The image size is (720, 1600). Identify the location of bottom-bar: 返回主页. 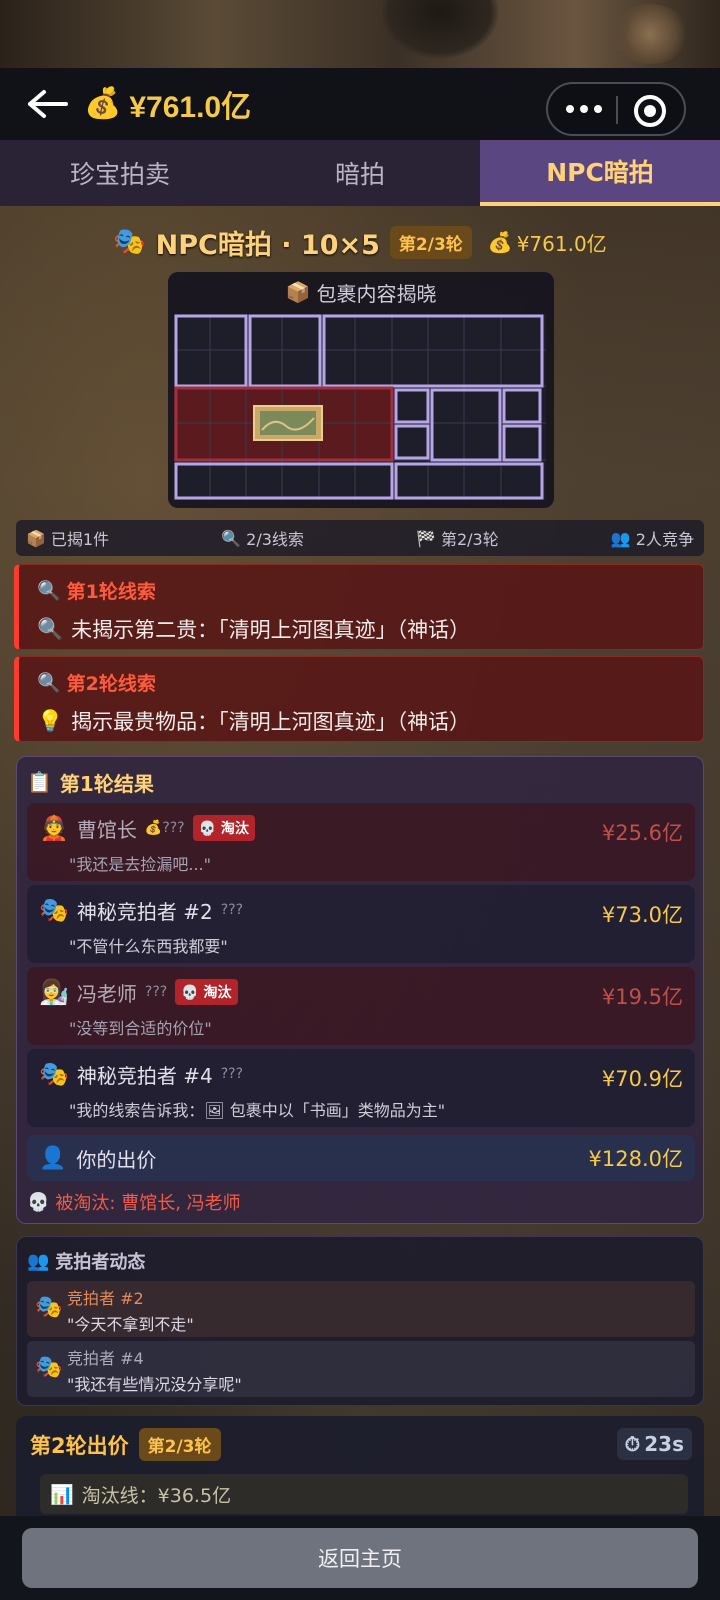
(360, 1558).